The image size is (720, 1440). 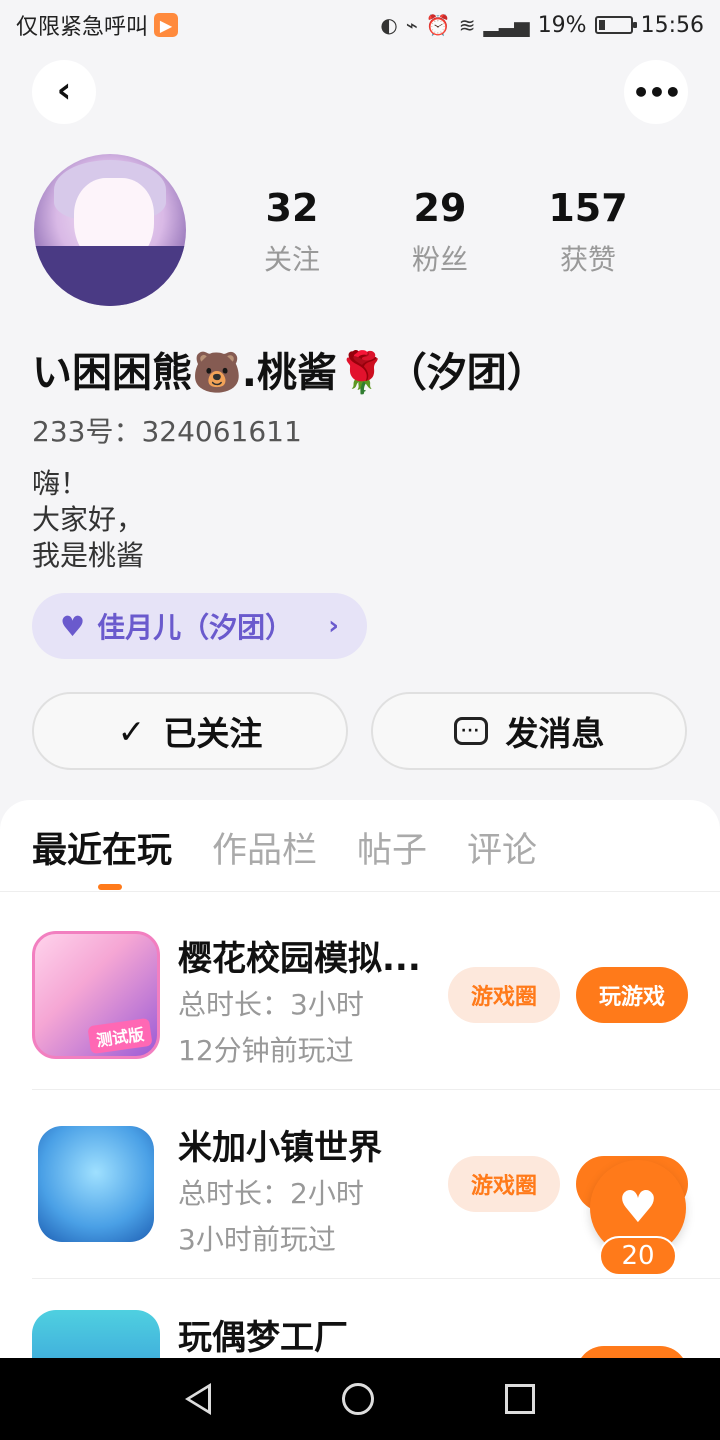 I want to click on check-icon: ✓, so click(x=131, y=731).